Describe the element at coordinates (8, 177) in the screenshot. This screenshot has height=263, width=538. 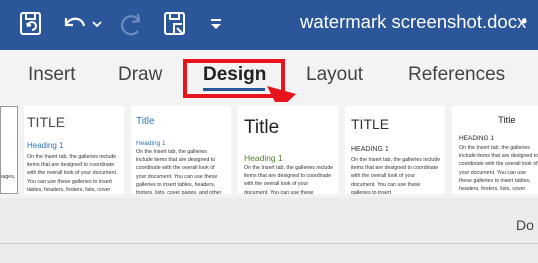
I see `thumbnail-body-text: cover pages,` at that location.